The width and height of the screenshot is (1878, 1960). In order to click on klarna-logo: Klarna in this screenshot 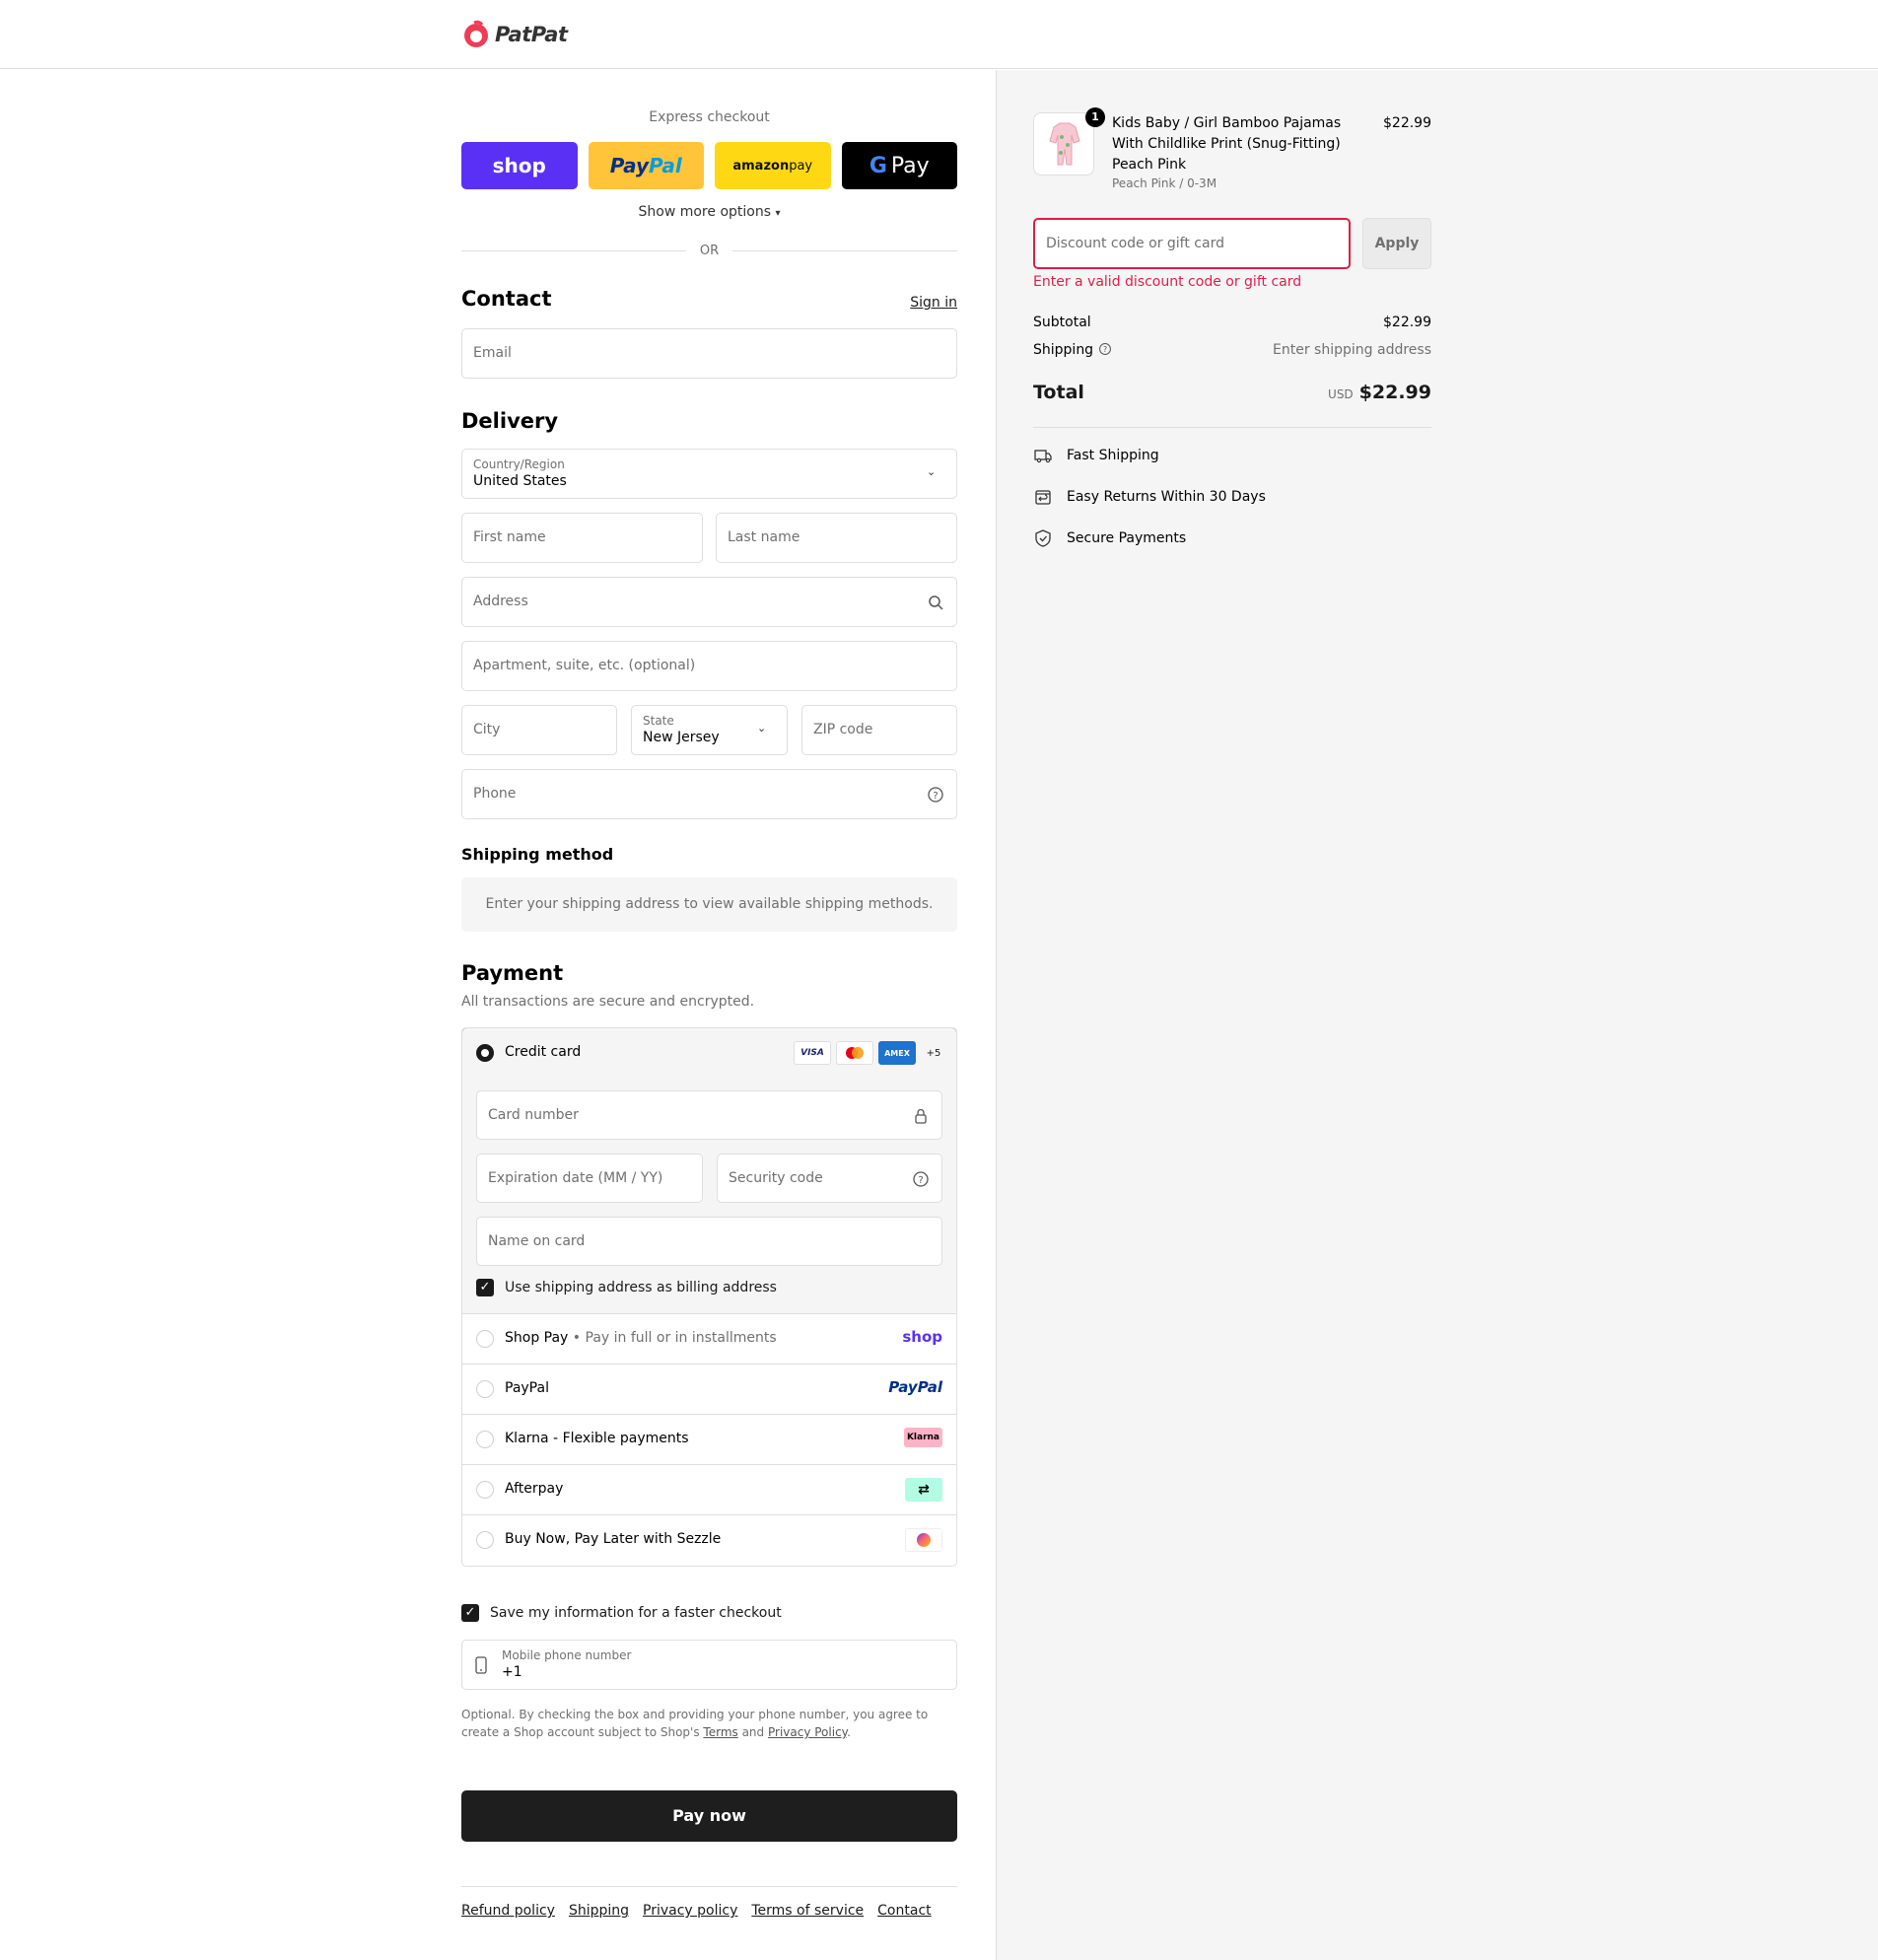, I will do `click(922, 1437)`.